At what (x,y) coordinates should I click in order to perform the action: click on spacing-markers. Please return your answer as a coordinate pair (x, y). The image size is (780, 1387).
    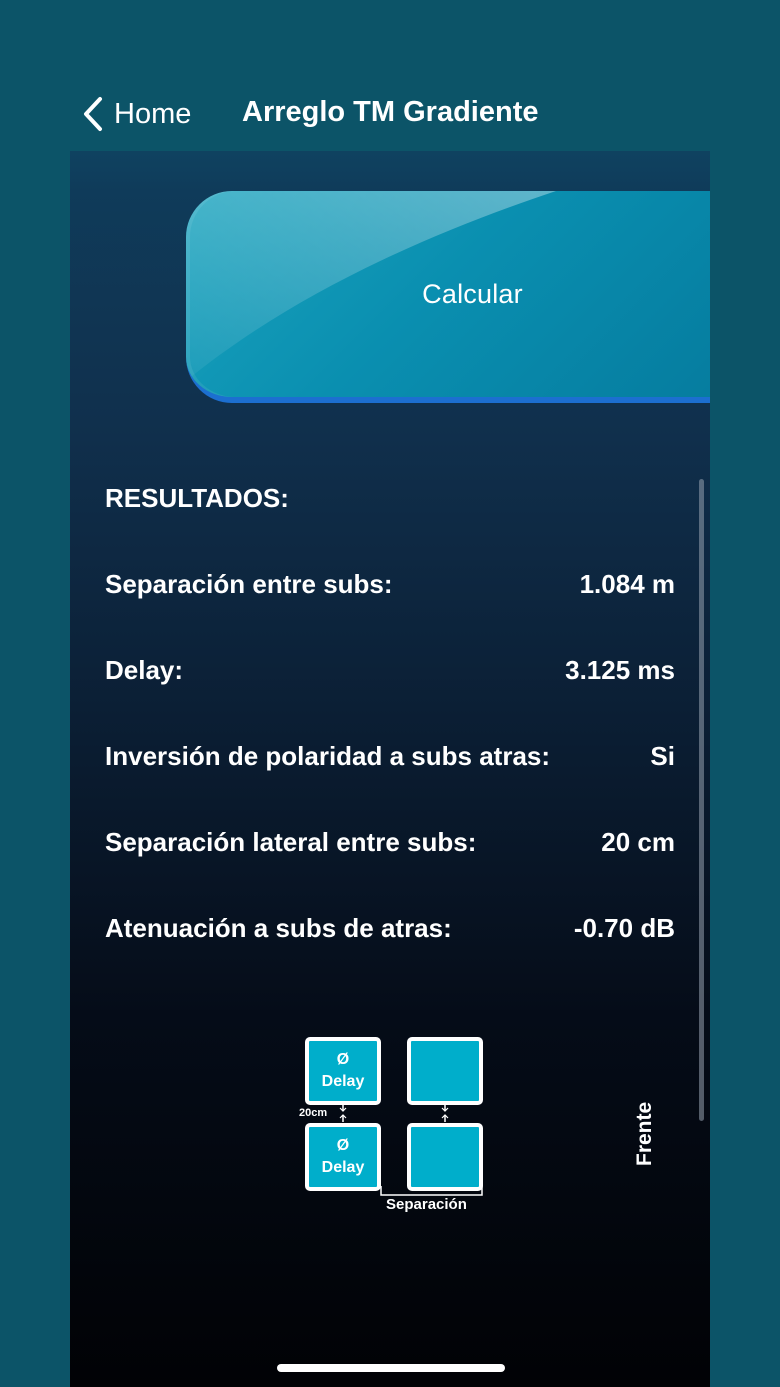
    Looking at the image, I should click on (411, 1150).